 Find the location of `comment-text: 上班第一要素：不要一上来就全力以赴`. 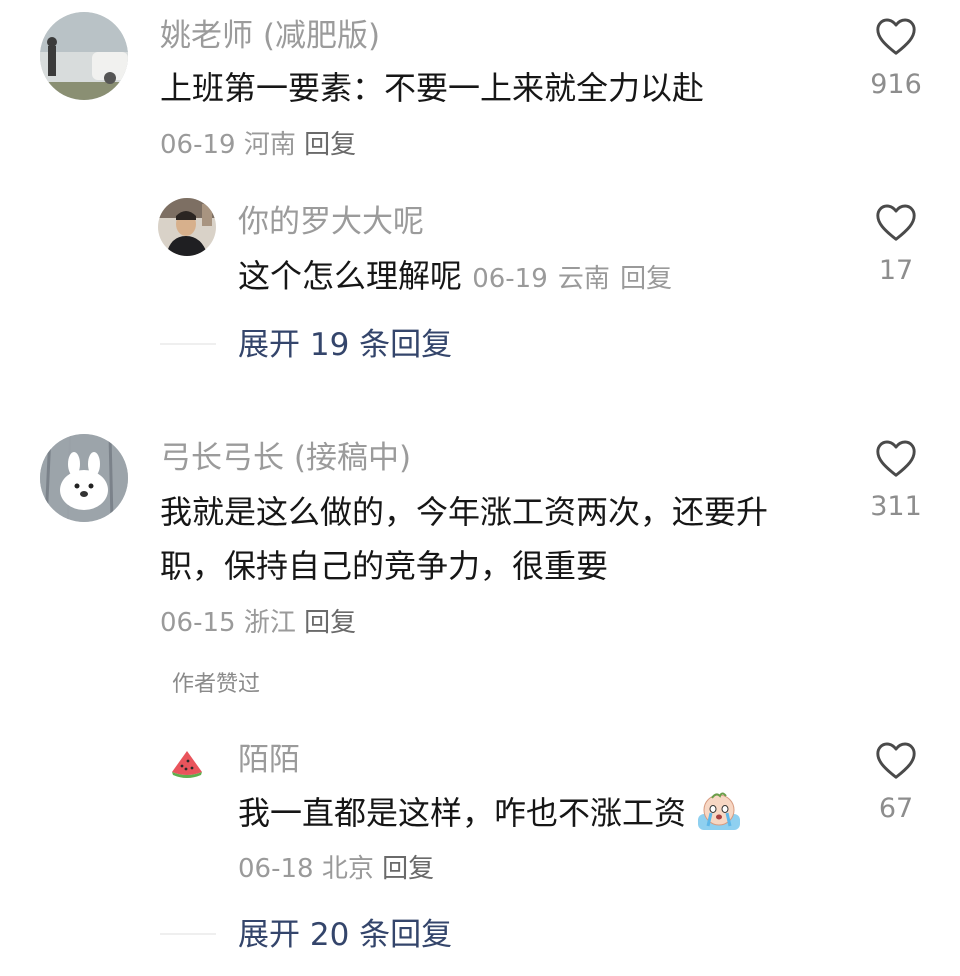

comment-text: 上班第一要素：不要一上来就全力以赴 is located at coordinates (432, 88).